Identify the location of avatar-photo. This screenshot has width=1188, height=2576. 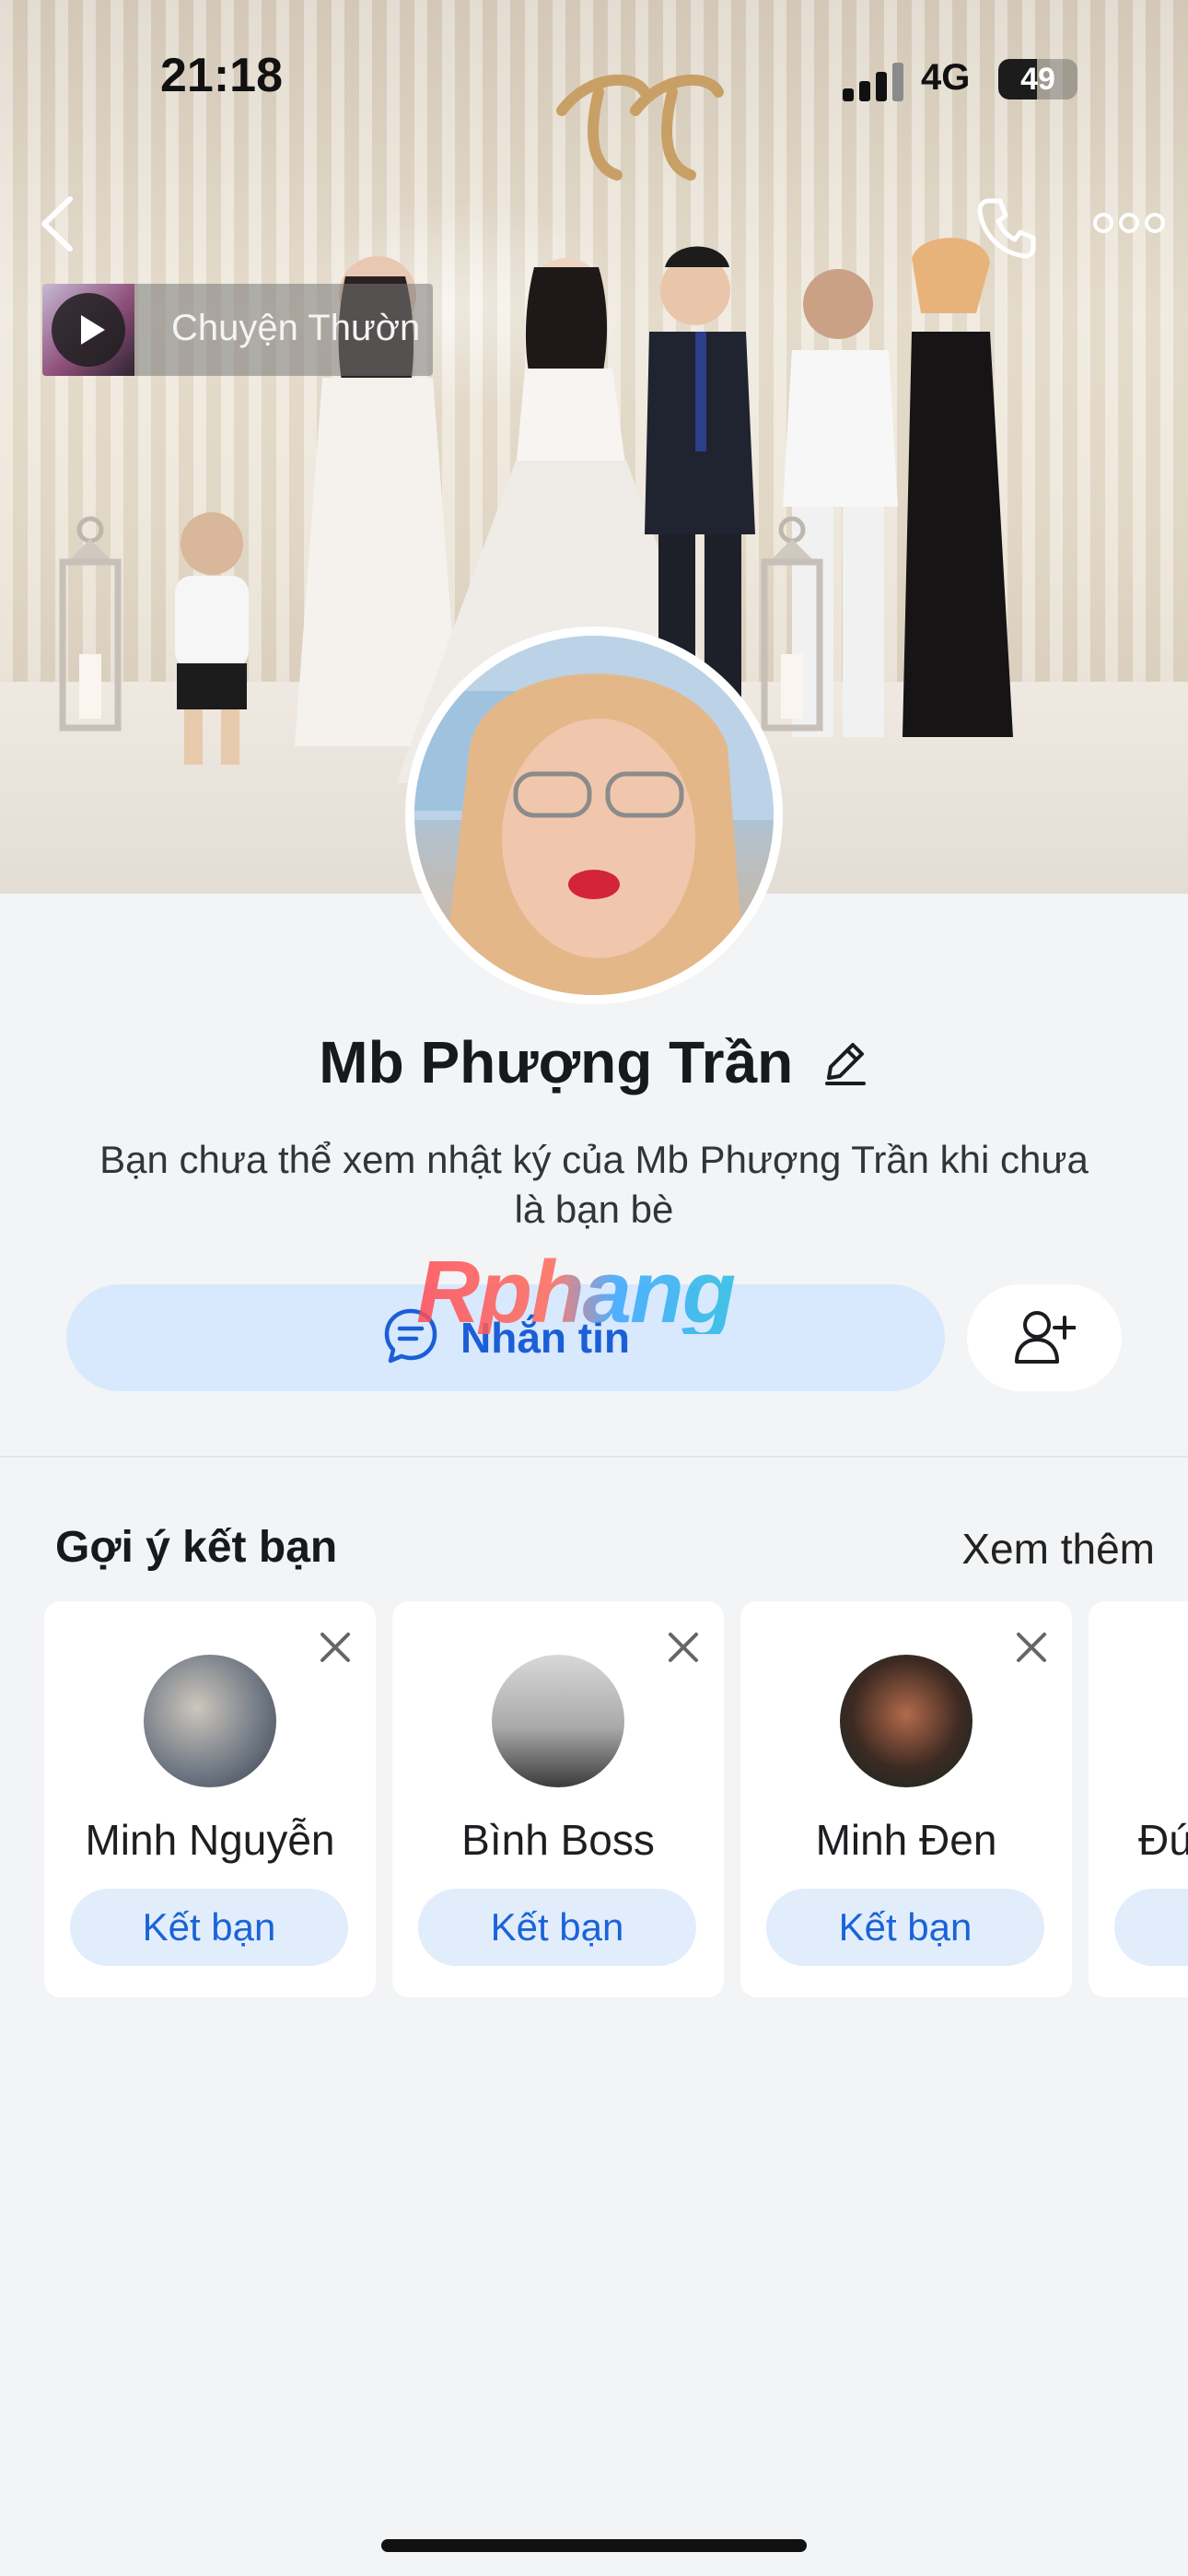
(594, 815).